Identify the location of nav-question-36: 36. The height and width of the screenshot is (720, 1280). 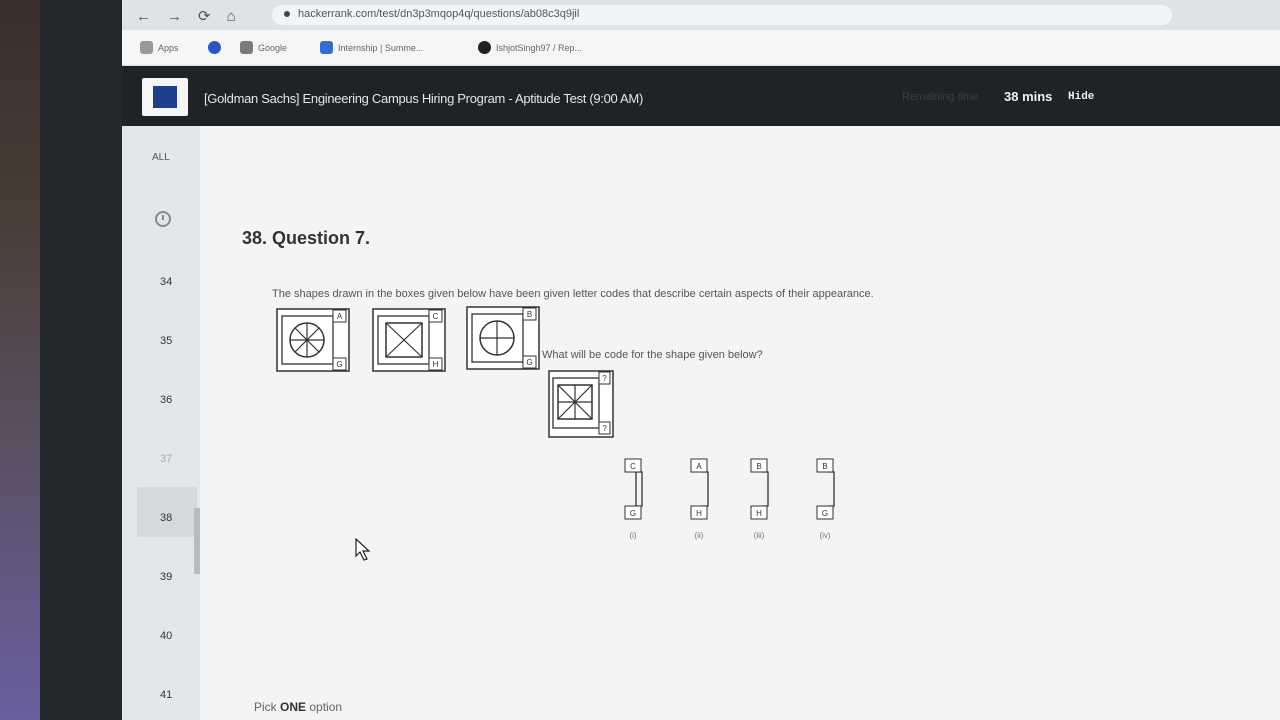
(166, 400).